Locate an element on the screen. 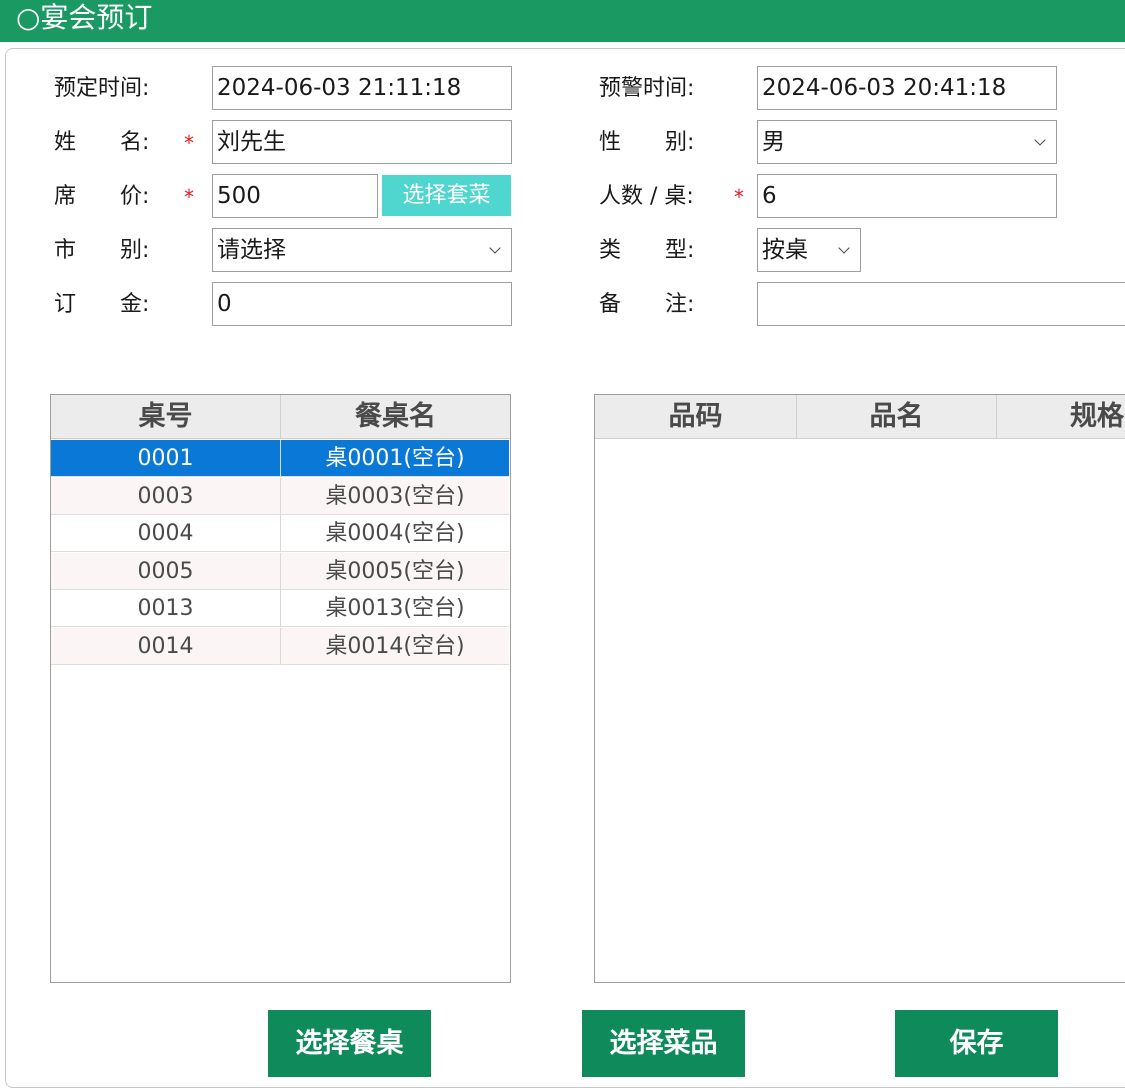 The height and width of the screenshot is (1088, 1125). column-header-dish-spec: 规格 is located at coordinates (1061, 417).